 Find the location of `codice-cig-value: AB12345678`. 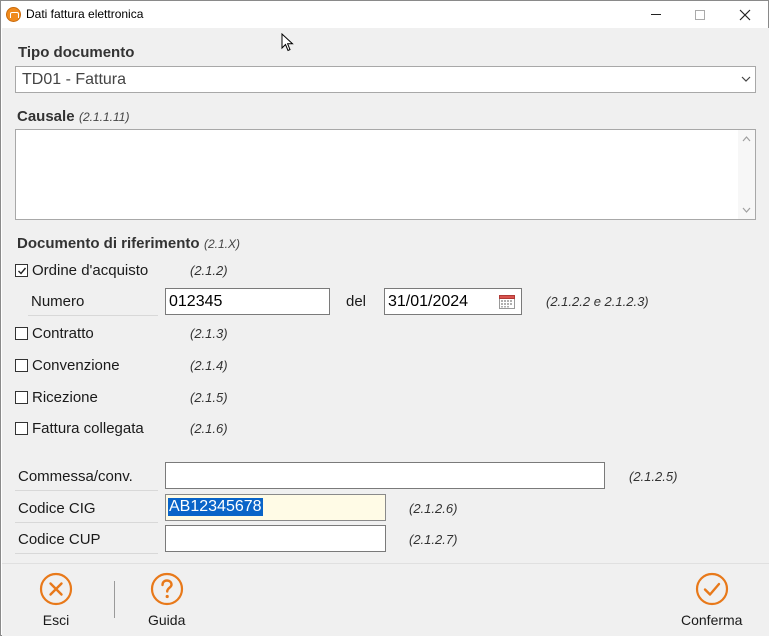

codice-cig-value: AB12345678 is located at coordinates (215, 507).